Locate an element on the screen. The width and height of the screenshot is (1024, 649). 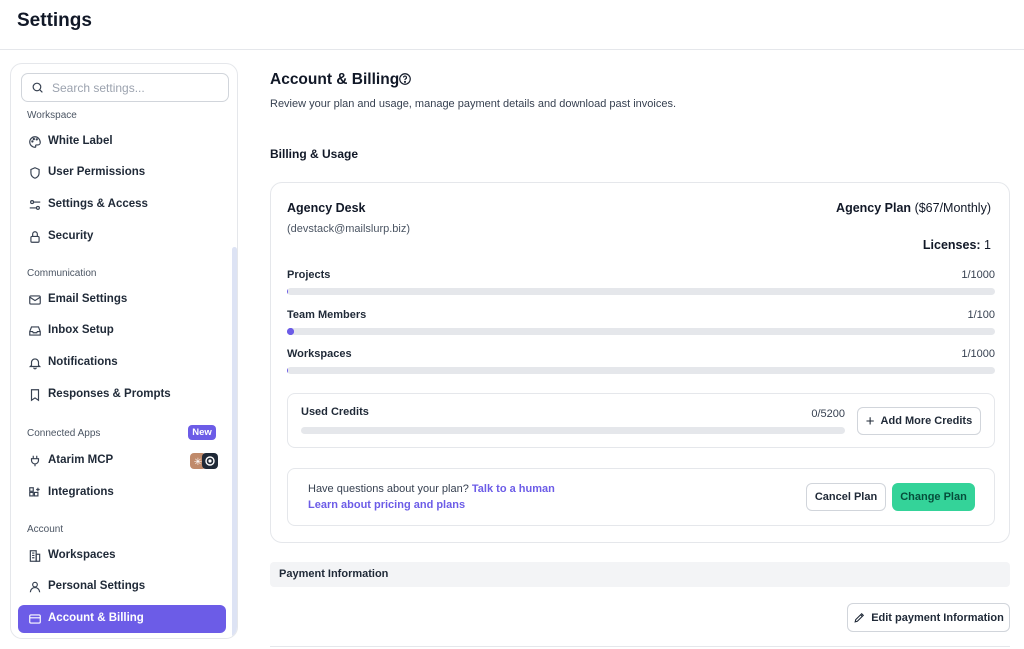
usage-label: Workspaces is located at coordinates (319, 354).